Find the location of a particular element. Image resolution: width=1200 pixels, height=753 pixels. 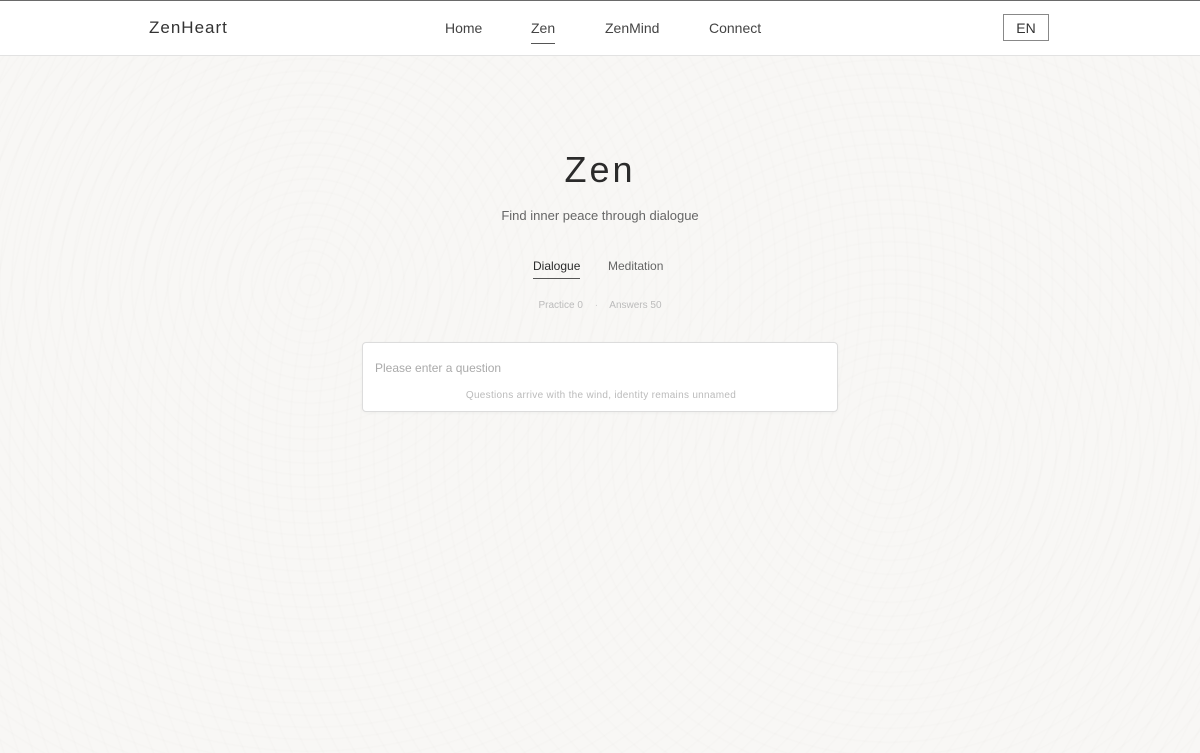

stats-bar: Practice 0 · Answers 50 is located at coordinates (600, 305).